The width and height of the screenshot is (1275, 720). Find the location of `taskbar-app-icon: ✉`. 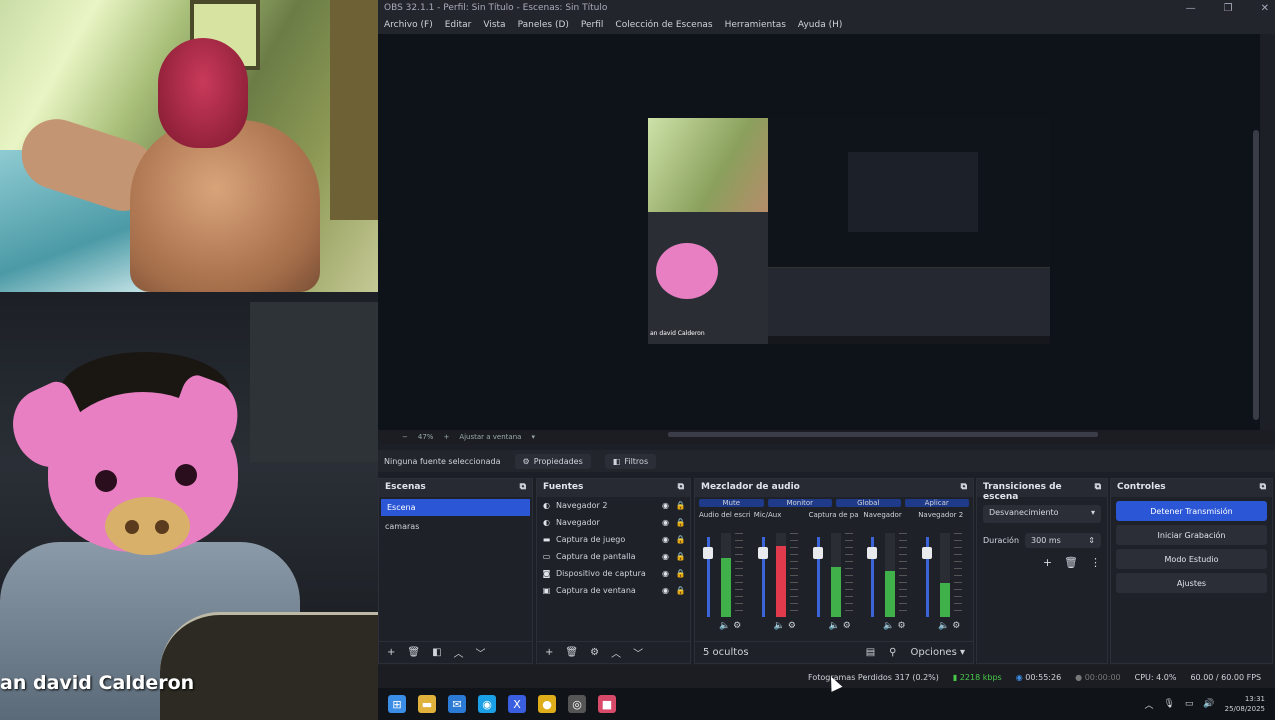

taskbar-app-icon: ✉ is located at coordinates (457, 704).